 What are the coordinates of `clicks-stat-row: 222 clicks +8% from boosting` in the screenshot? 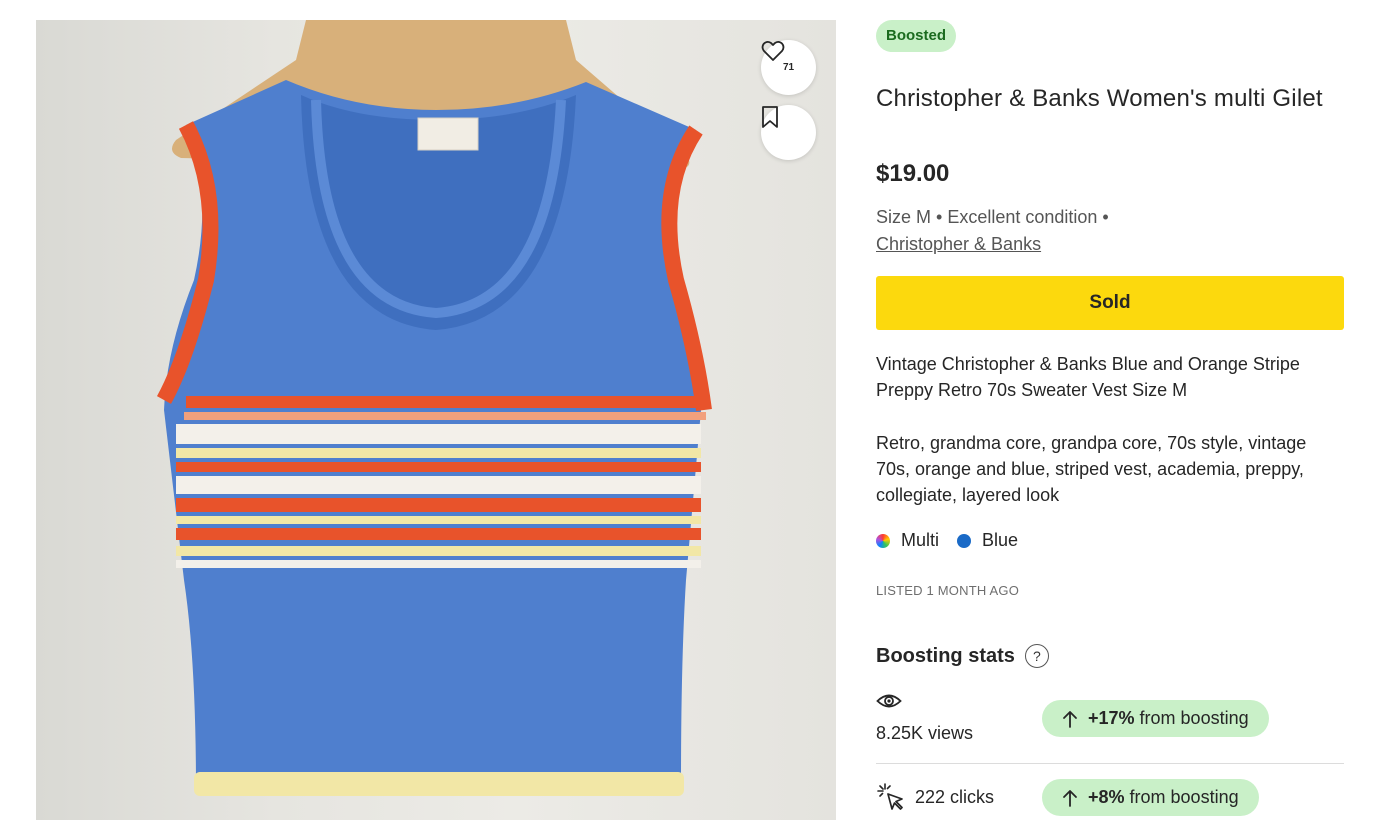 It's located at (1110, 798).